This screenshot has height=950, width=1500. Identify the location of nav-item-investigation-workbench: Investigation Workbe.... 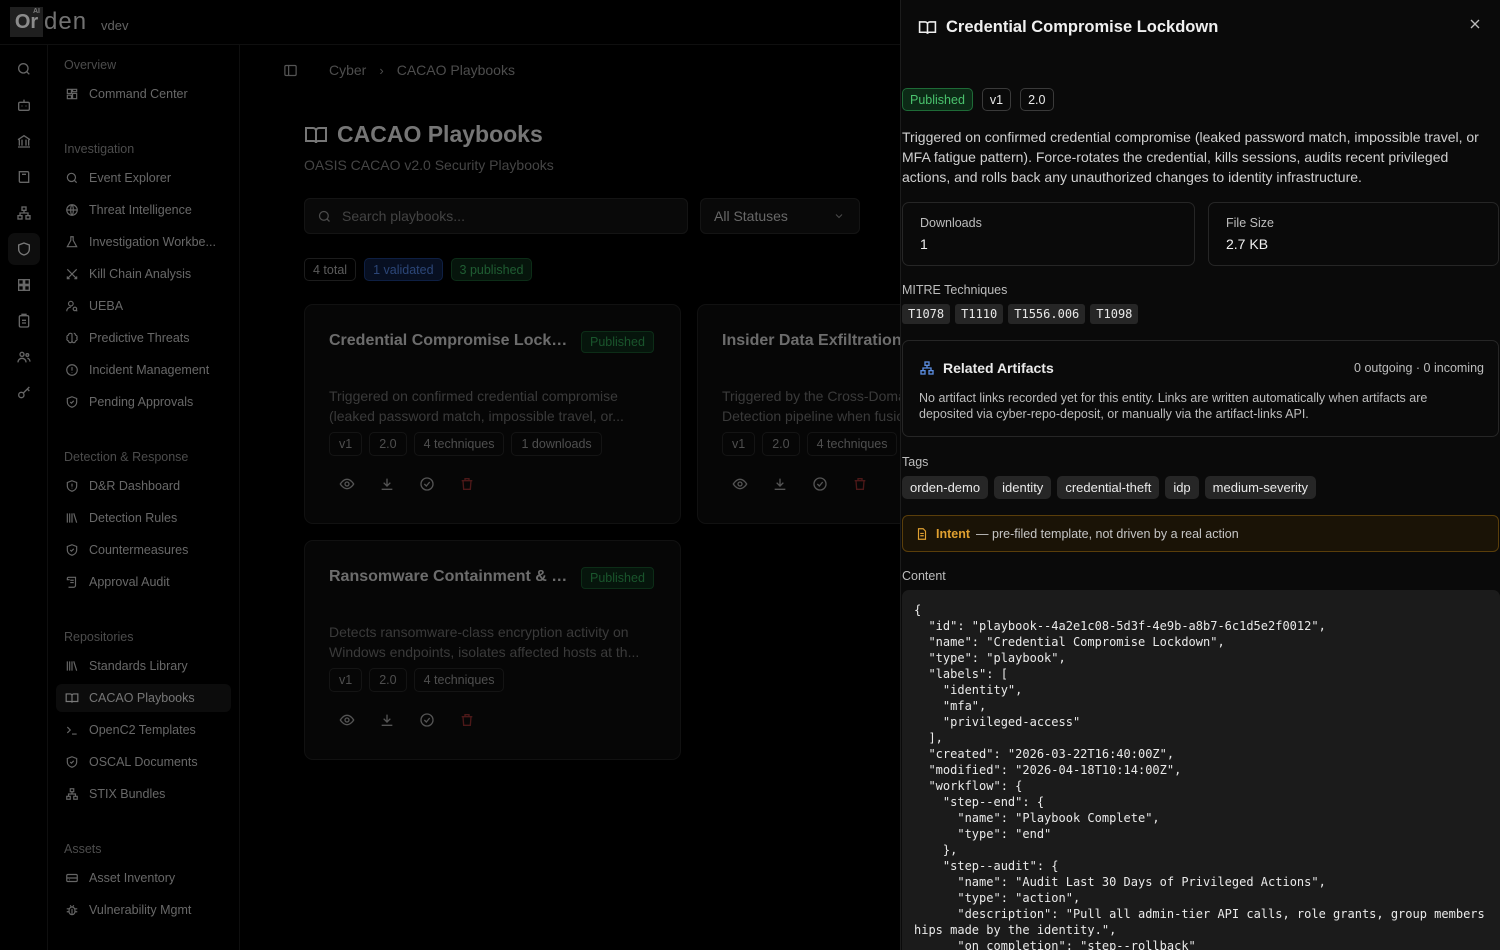
(143, 242).